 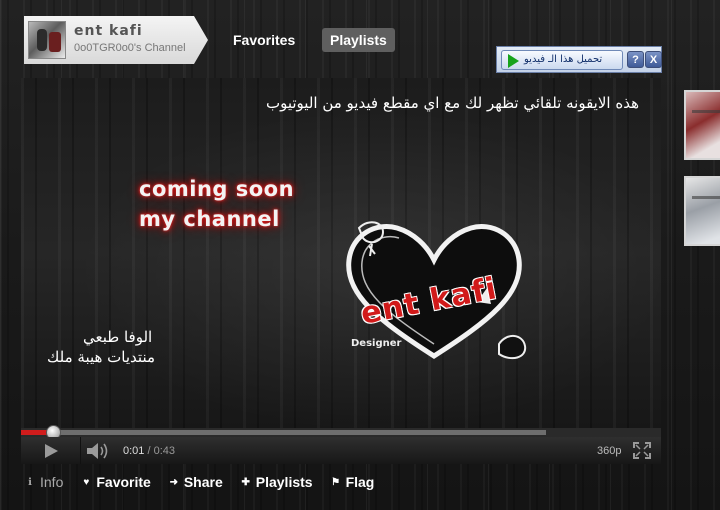 What do you see at coordinates (245, 482) in the screenshot?
I see `plus-icon: ✚` at bounding box center [245, 482].